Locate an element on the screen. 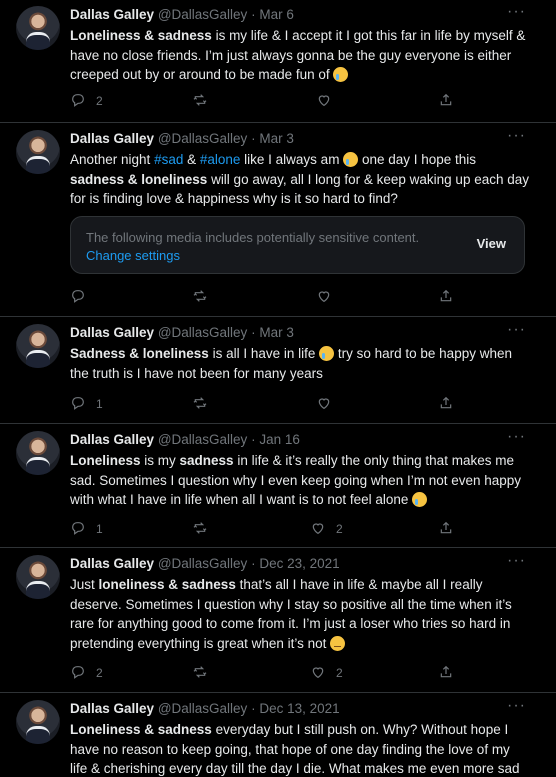 This screenshot has width=556, height=777. tweet-actions: 2 2 is located at coordinates (270, 673).